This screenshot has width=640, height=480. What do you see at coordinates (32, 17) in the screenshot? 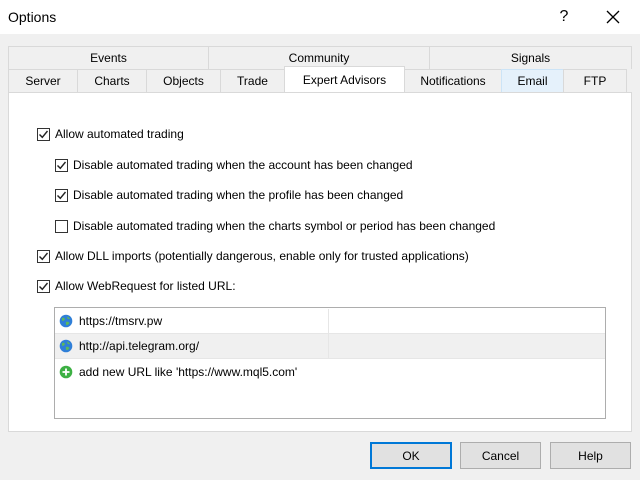
I see `window-title: Options` at bounding box center [32, 17].